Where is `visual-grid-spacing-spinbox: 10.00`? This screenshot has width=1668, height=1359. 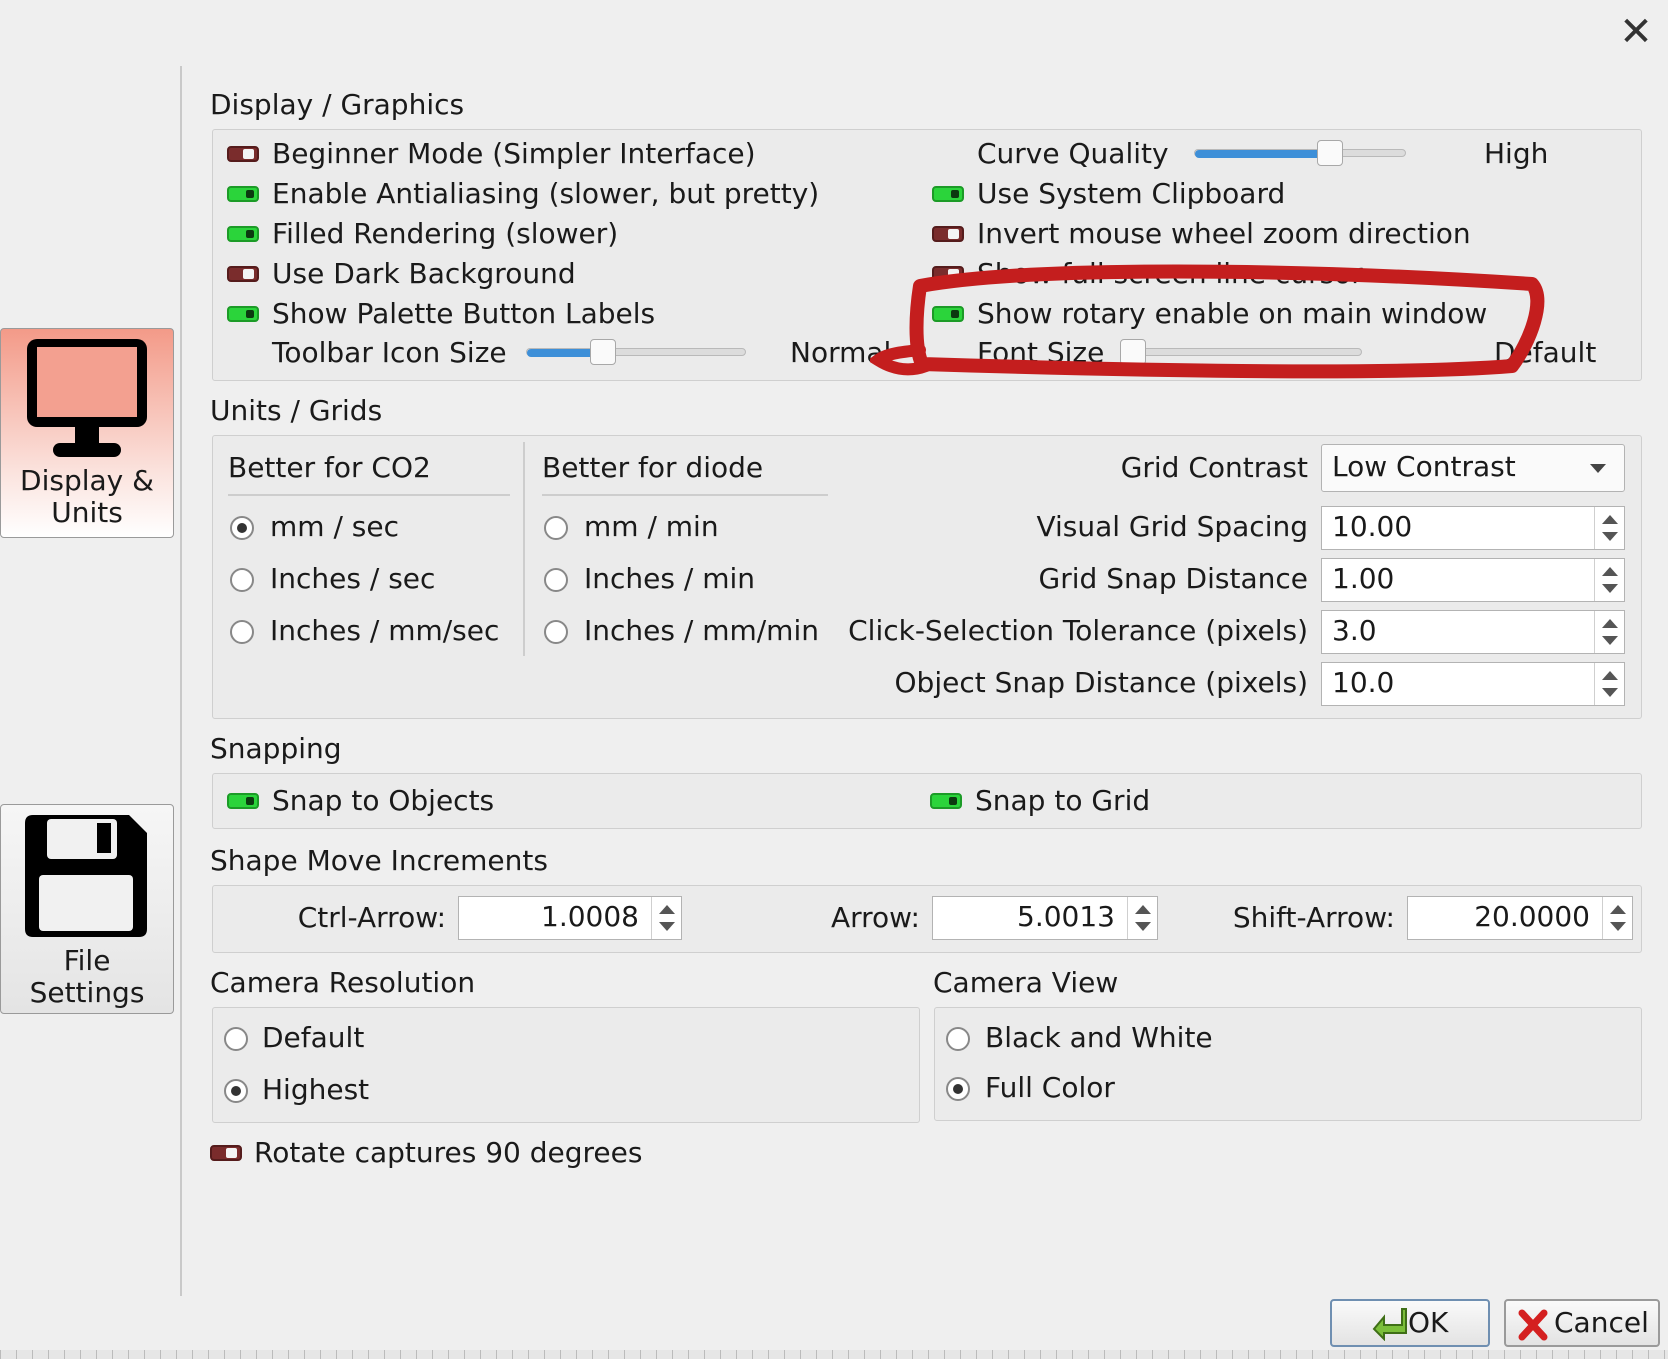 visual-grid-spacing-spinbox: 10.00 is located at coordinates (1473, 528).